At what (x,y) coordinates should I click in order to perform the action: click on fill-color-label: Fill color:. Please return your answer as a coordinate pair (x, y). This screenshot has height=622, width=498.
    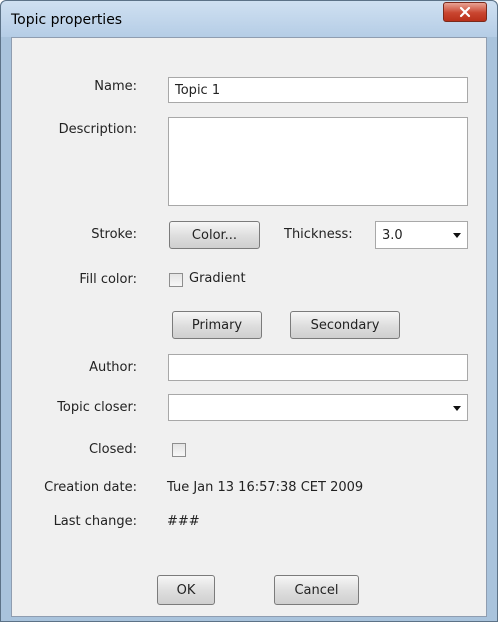
    Looking at the image, I should click on (108, 279).